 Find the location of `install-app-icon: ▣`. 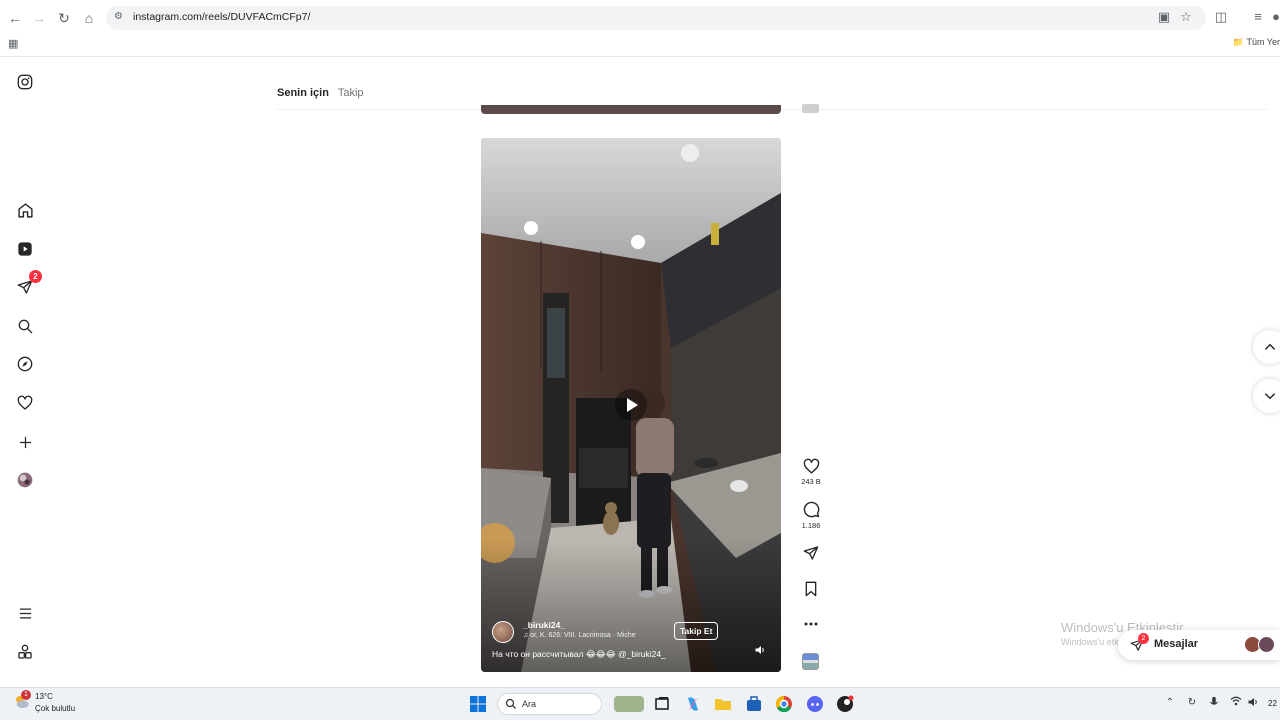

install-app-icon: ▣ is located at coordinates (1164, 17).